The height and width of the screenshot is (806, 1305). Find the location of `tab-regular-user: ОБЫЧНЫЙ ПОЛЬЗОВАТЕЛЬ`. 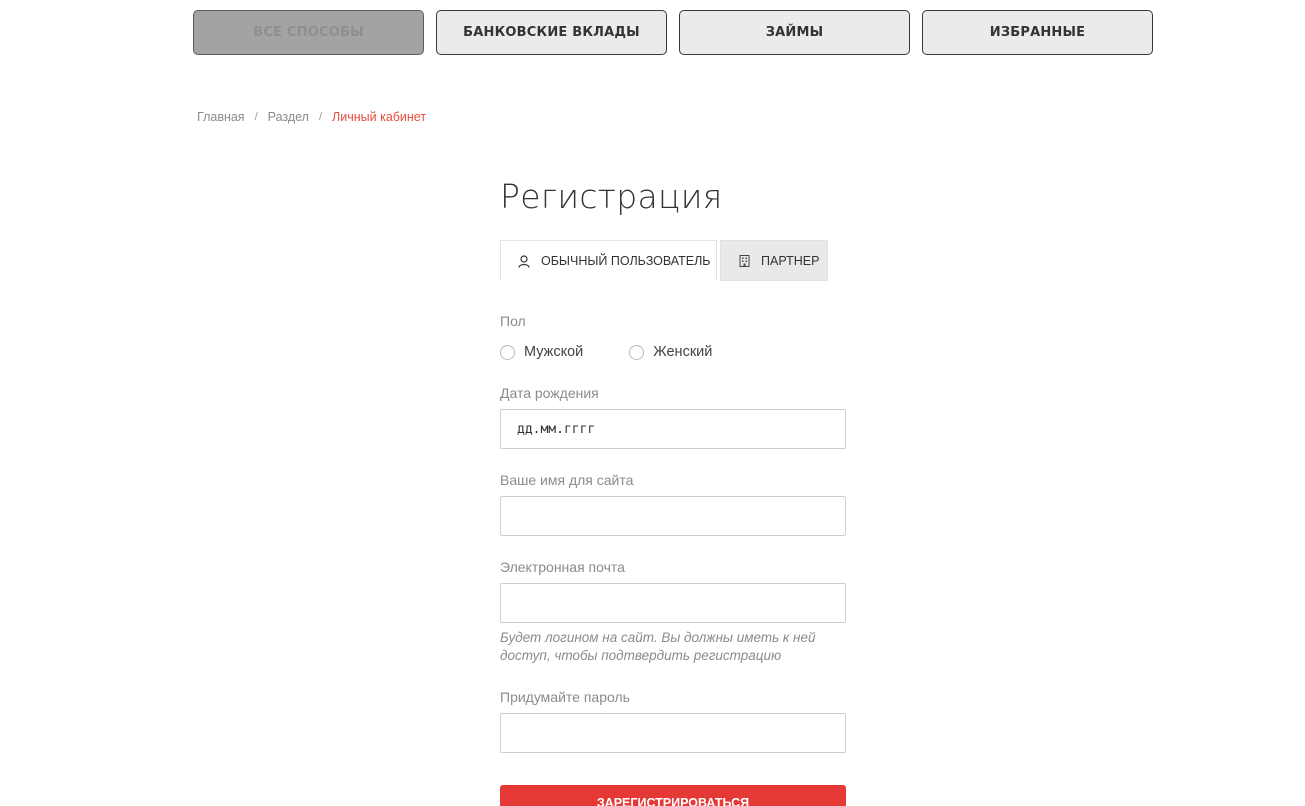

tab-regular-user: ОБЫЧНЫЙ ПОЛЬЗОВАТЕЛЬ is located at coordinates (608, 260).